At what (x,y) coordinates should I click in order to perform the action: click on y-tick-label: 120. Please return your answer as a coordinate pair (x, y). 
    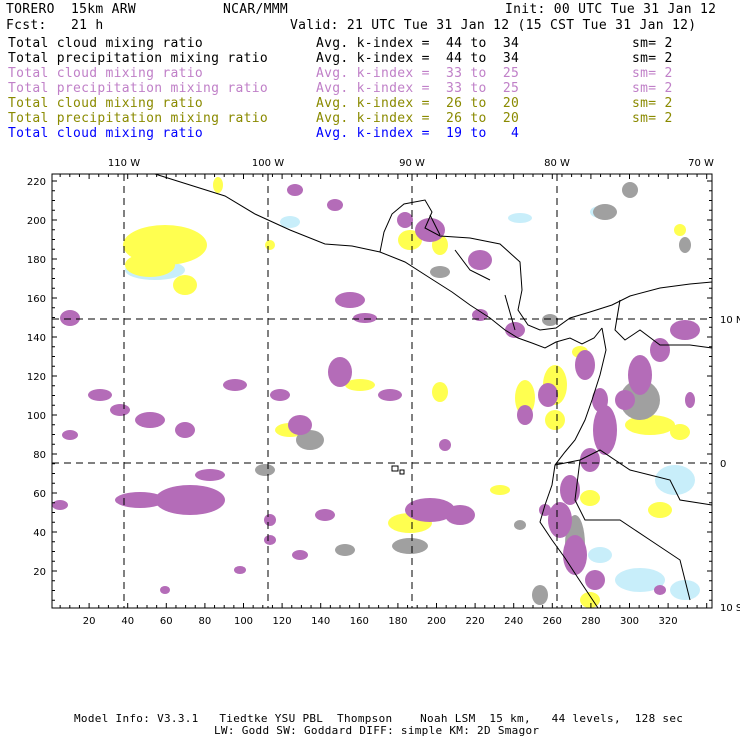
    Looking at the image, I should click on (36, 377).